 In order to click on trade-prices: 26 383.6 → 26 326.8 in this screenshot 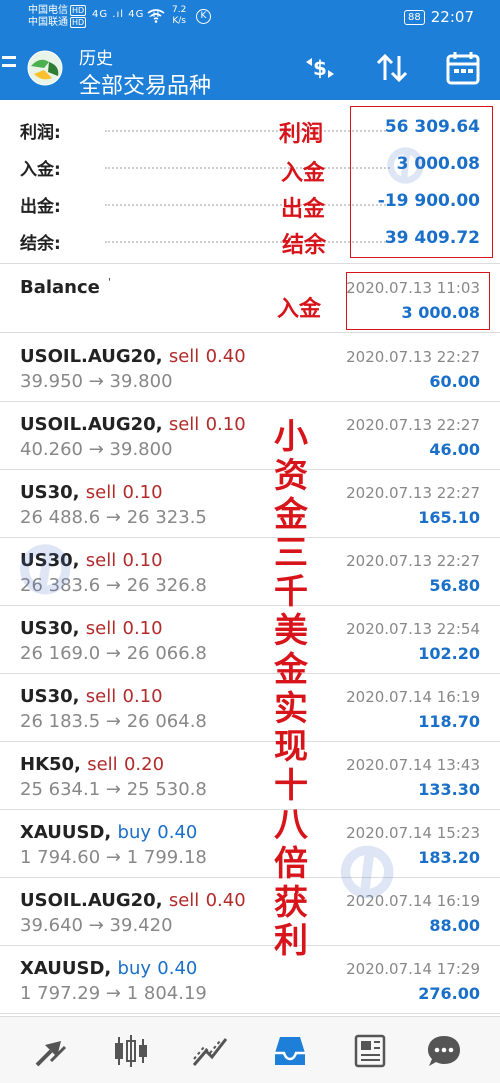, I will do `click(113, 585)`.